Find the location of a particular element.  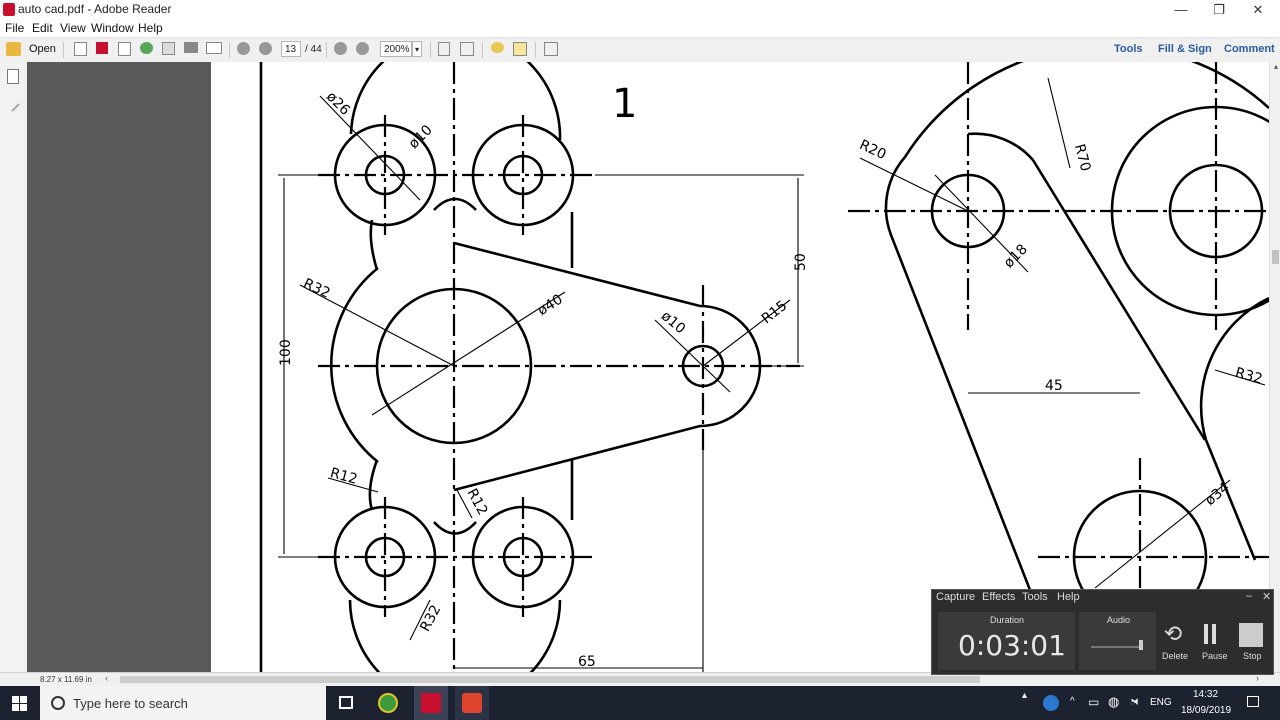

audio-label: Audio is located at coordinates (1119, 620).